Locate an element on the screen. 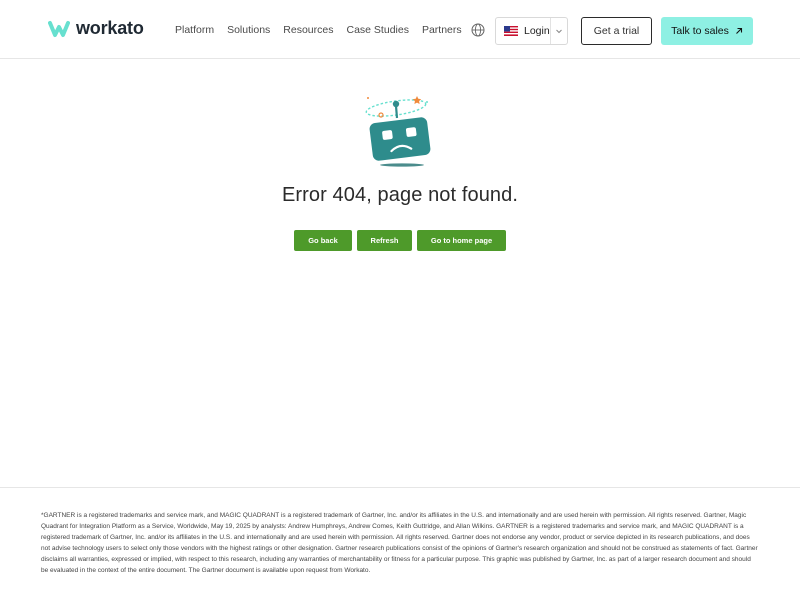  us-flag-icon is located at coordinates (511, 31).